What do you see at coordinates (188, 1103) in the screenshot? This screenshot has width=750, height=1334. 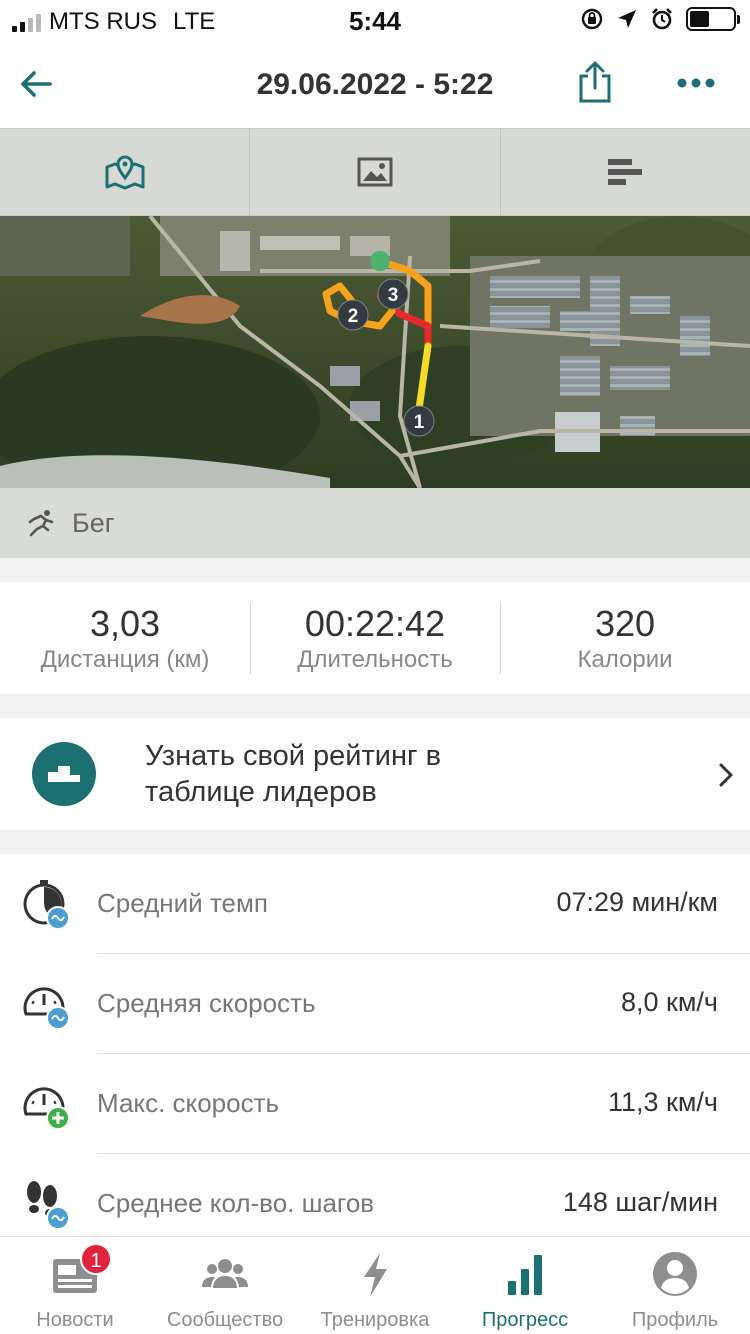 I see `metric-max-speed-label: Макс. скорость` at bounding box center [188, 1103].